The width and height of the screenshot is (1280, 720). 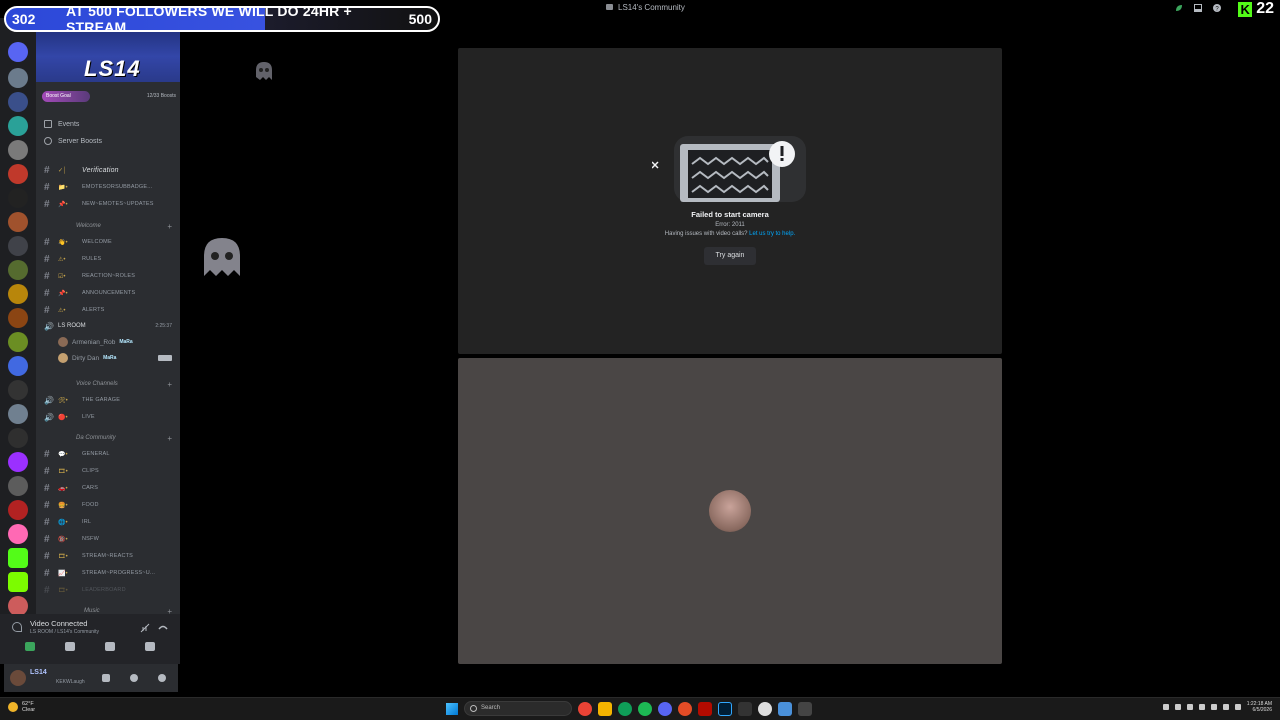 What do you see at coordinates (110, 310) in the screenshot?
I see `channel-alerts: # ⚠• ALERTS` at bounding box center [110, 310].